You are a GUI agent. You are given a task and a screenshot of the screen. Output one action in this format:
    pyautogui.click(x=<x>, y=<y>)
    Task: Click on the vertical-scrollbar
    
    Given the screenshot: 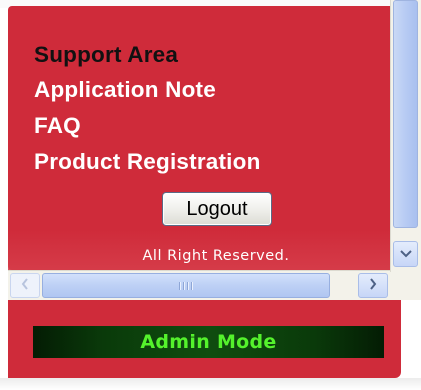 What is the action you would take?
    pyautogui.click(x=405, y=136)
    